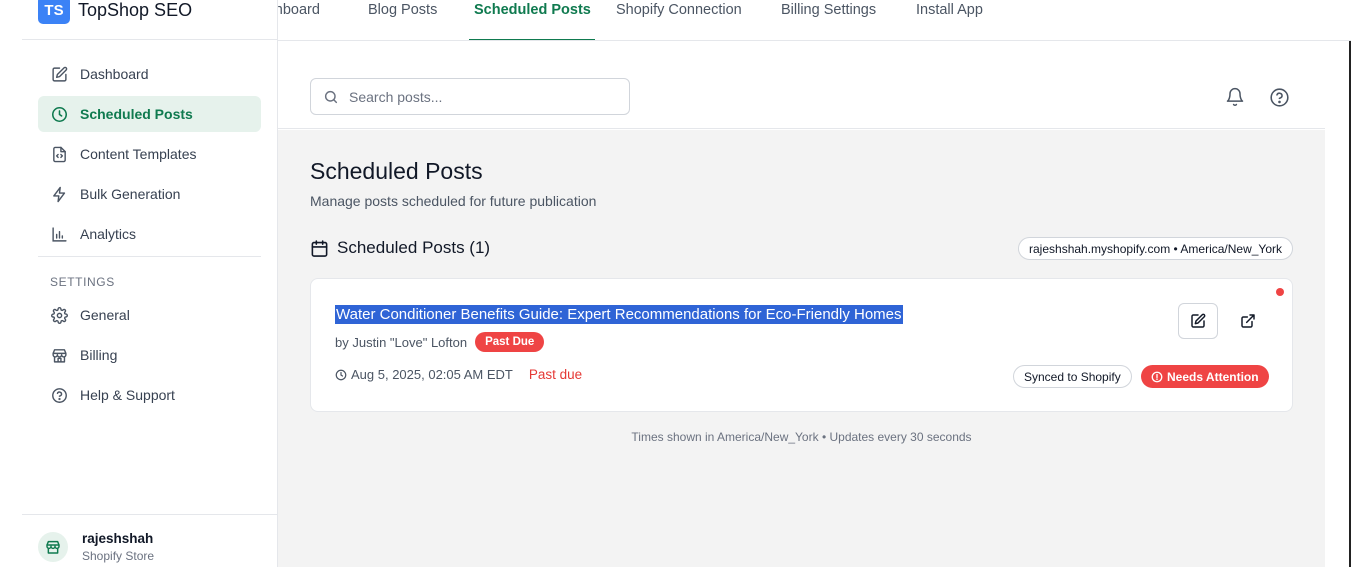 The height and width of the screenshot is (567, 1351). What do you see at coordinates (1213, 376) in the screenshot?
I see `needs-attention-label: Needs Attention` at bounding box center [1213, 376].